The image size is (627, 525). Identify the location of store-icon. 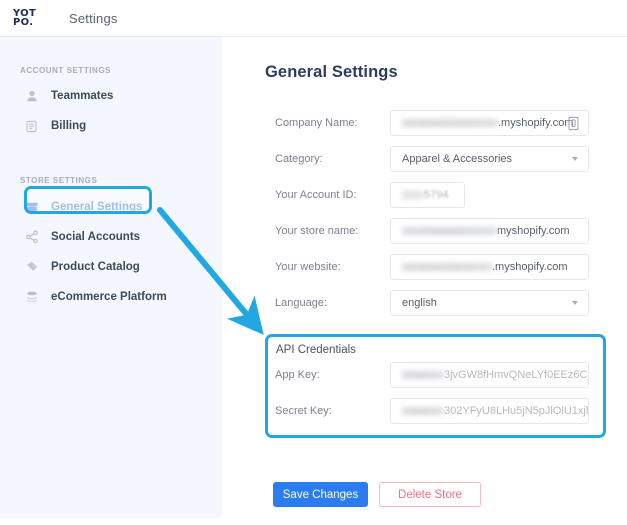
(31, 207).